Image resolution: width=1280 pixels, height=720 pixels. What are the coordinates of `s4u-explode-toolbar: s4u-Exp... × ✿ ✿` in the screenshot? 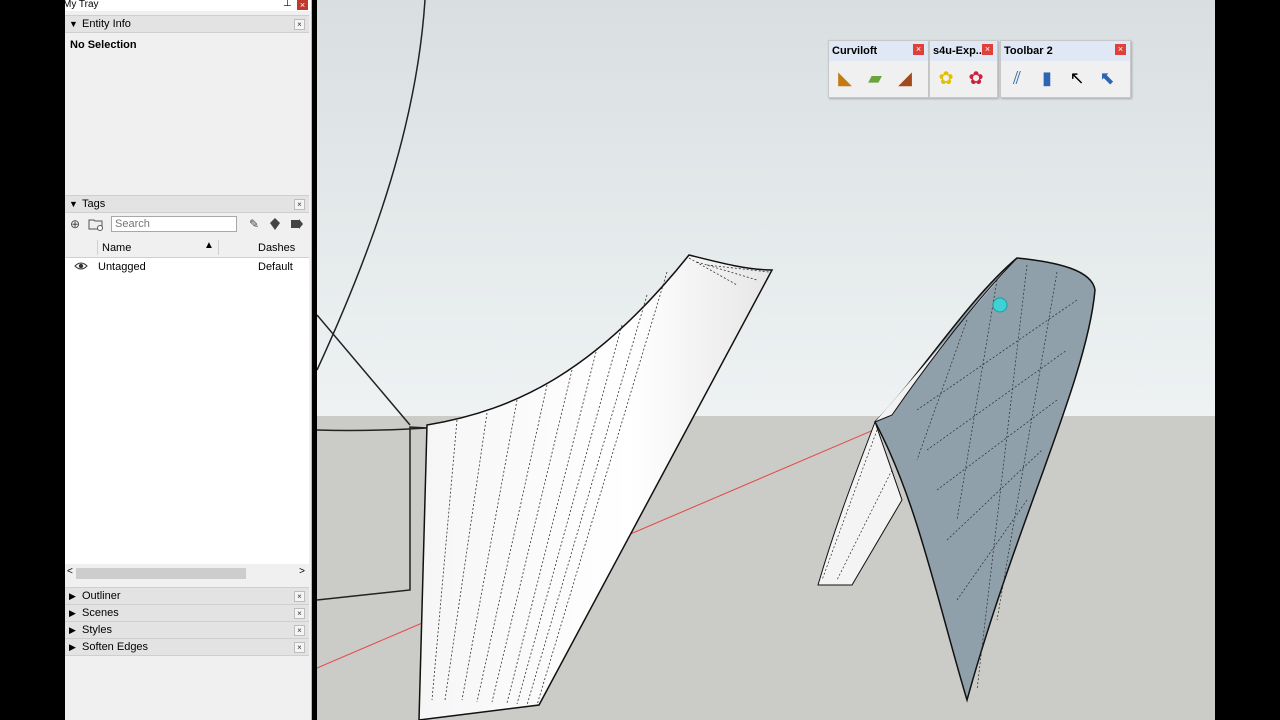 It's located at (963, 69).